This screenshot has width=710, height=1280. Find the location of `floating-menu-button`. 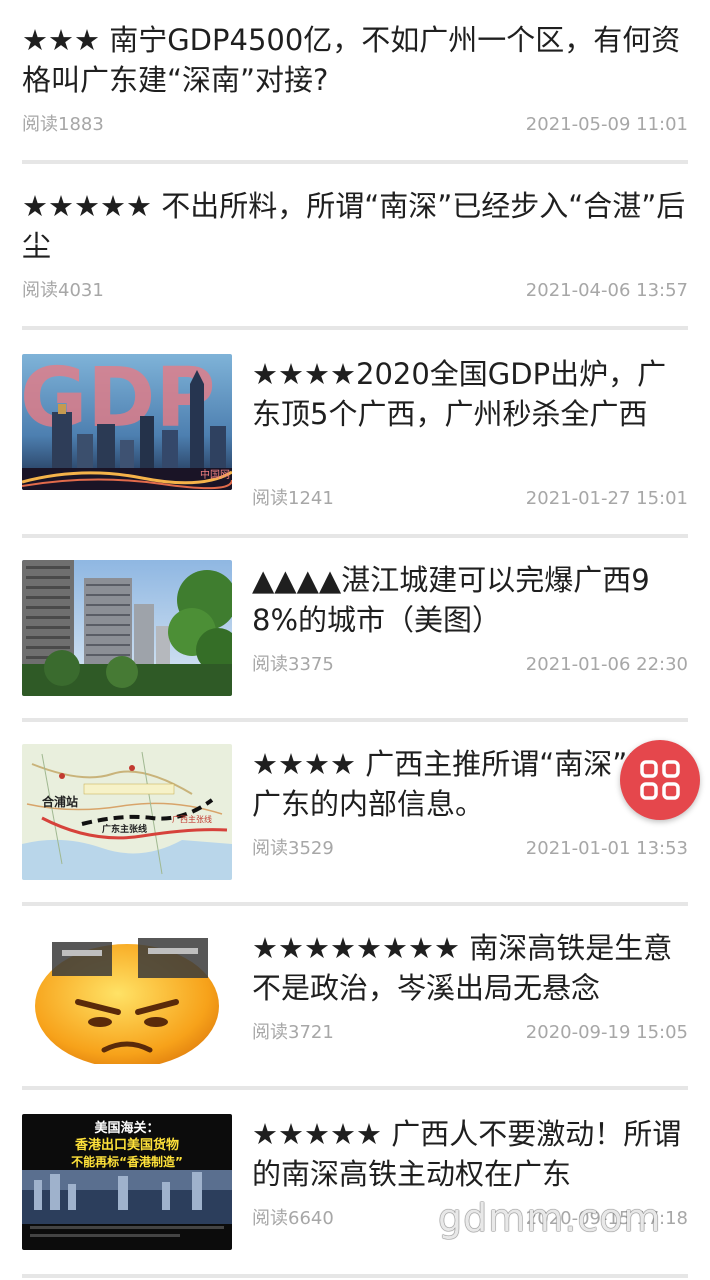

floating-menu-button is located at coordinates (660, 780).